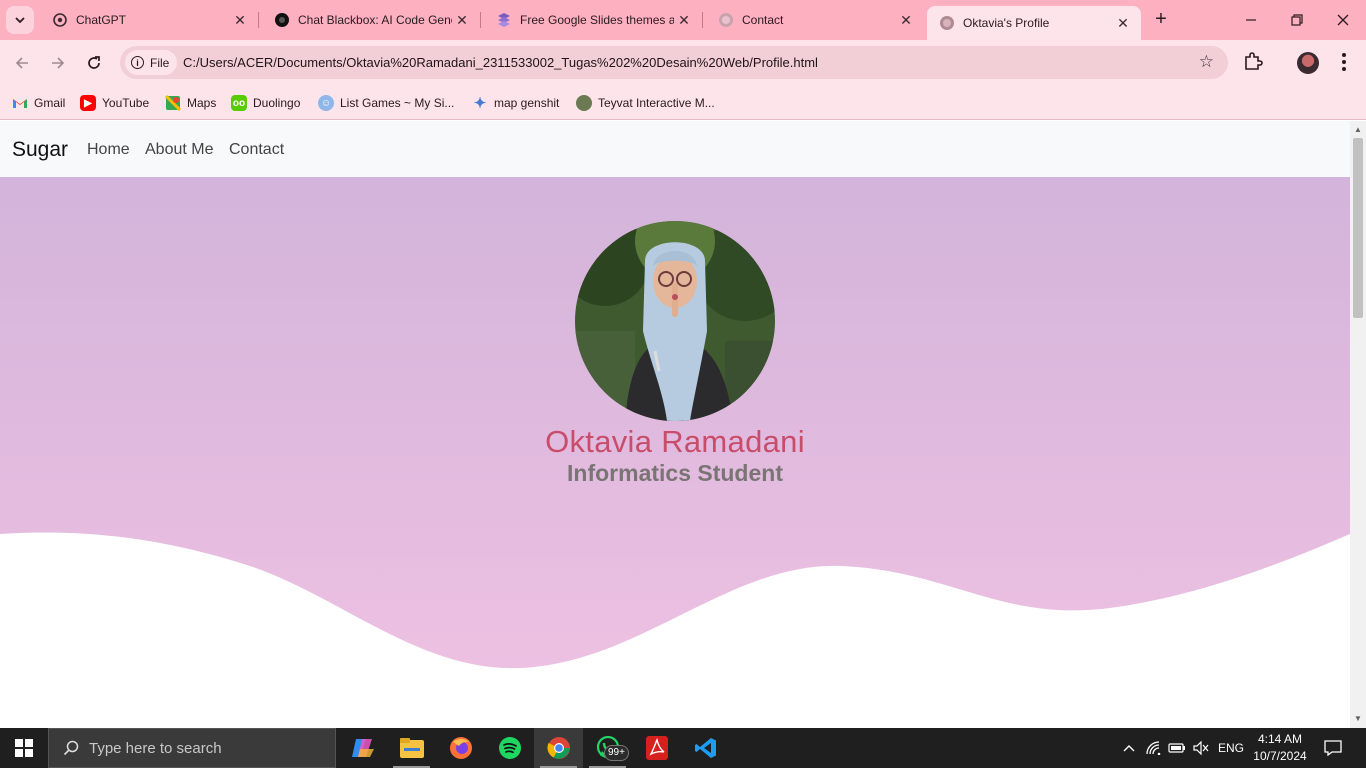 The width and height of the screenshot is (1366, 768). I want to click on new-tab-button: +, so click(1161, 19).